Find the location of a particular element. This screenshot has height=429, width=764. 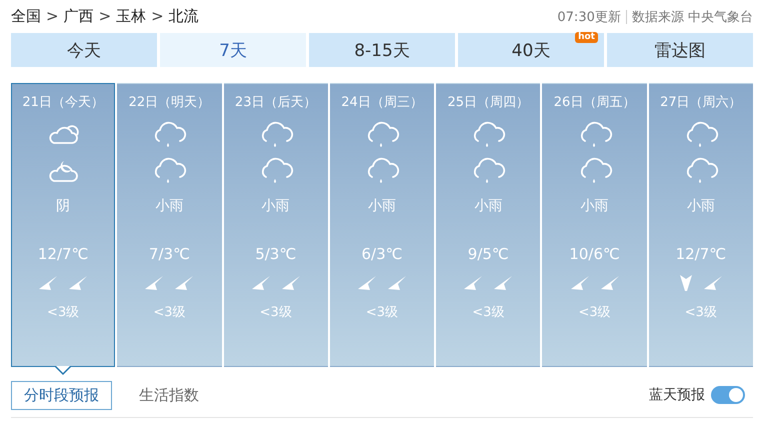

day-date: 22日（明天） is located at coordinates (169, 102).